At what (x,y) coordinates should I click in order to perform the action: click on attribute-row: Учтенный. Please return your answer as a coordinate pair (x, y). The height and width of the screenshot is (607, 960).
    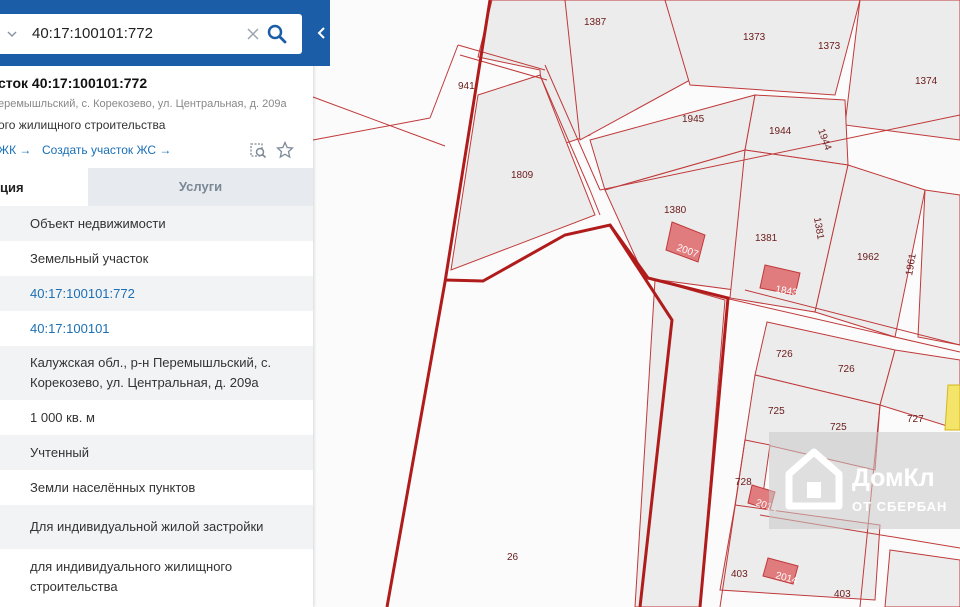
    Looking at the image, I should click on (156, 452).